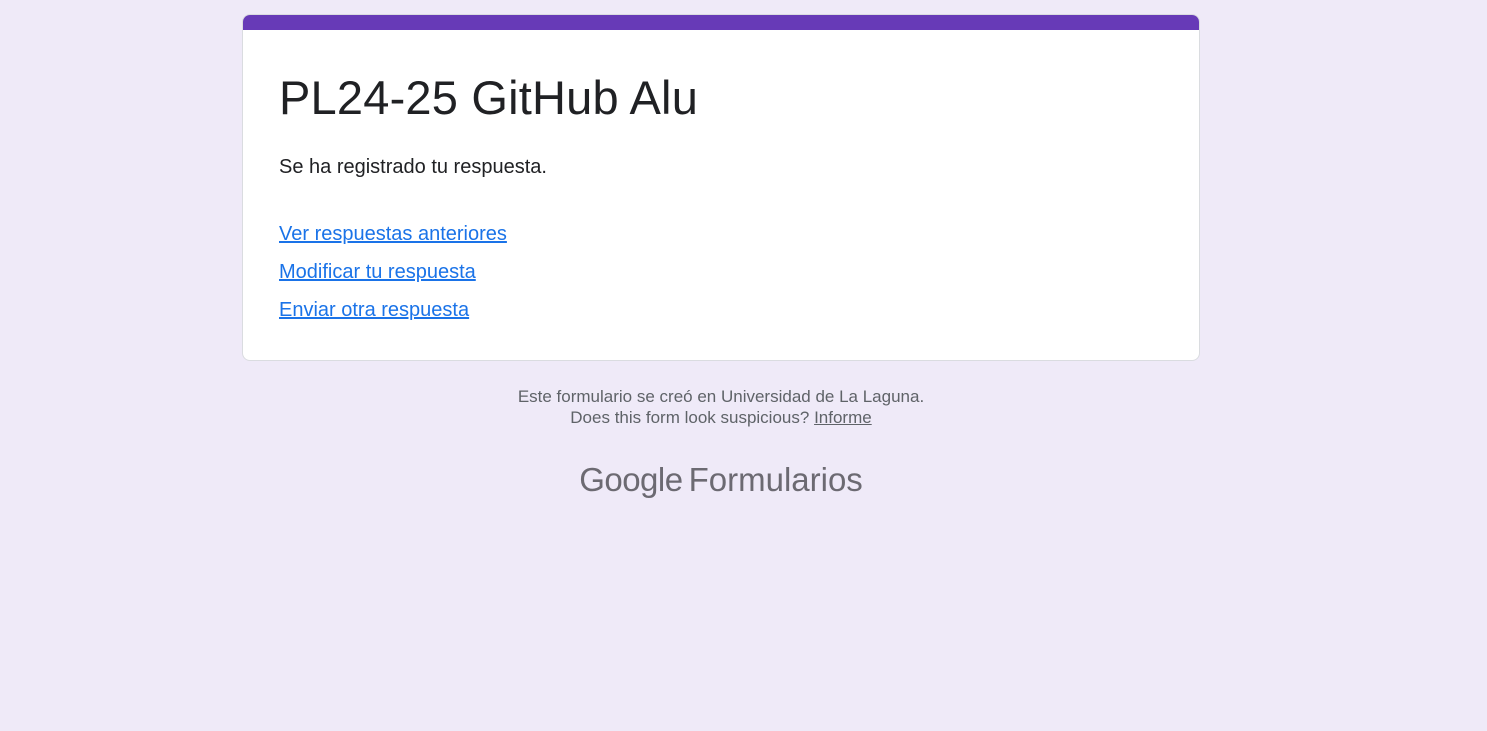 The width and height of the screenshot is (1487, 731). I want to click on google-forms-logo: Google Formularios, so click(721, 480).